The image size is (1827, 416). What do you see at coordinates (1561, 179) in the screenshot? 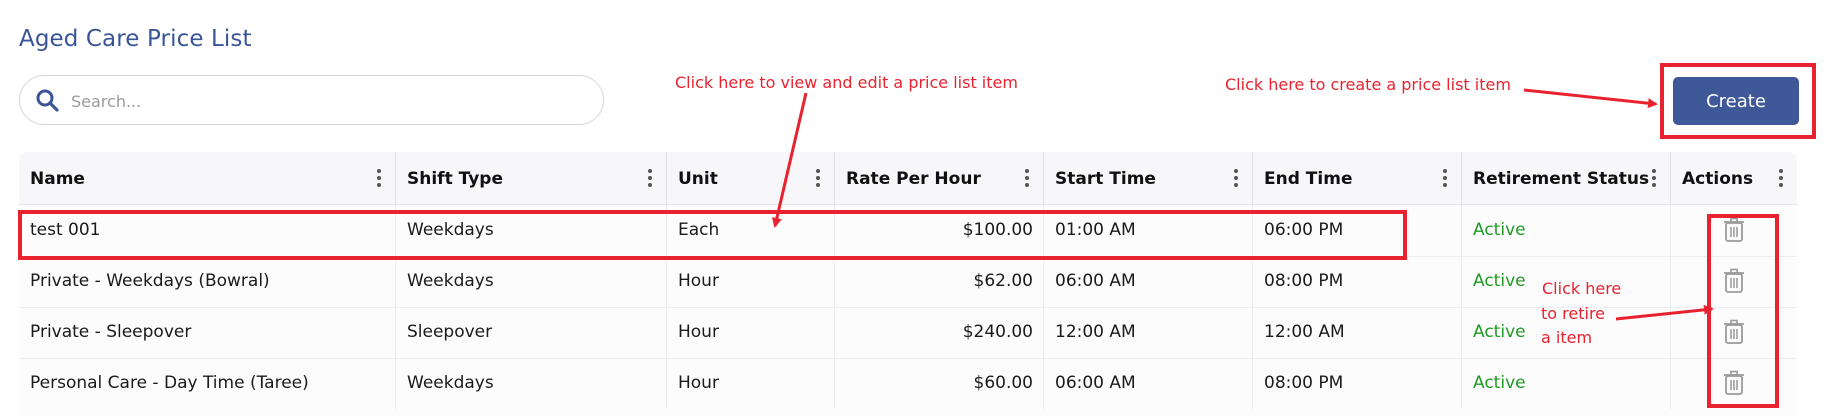
I see `column-label: Retirement Status` at bounding box center [1561, 179].